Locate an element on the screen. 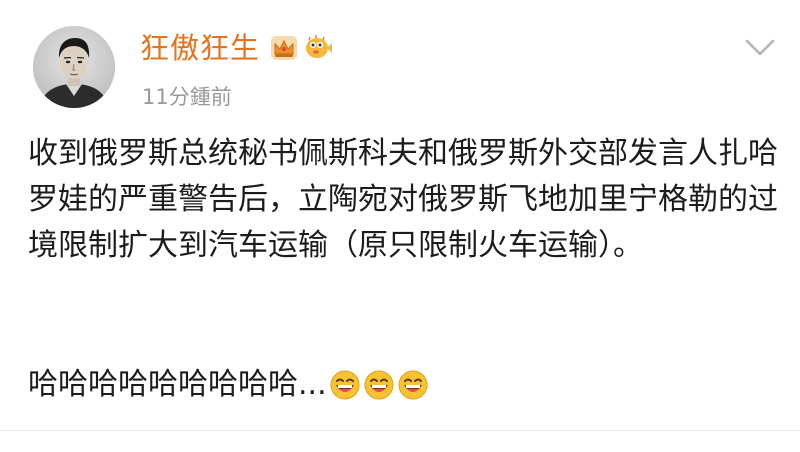  portrait-avatar-icon is located at coordinates (74, 67).